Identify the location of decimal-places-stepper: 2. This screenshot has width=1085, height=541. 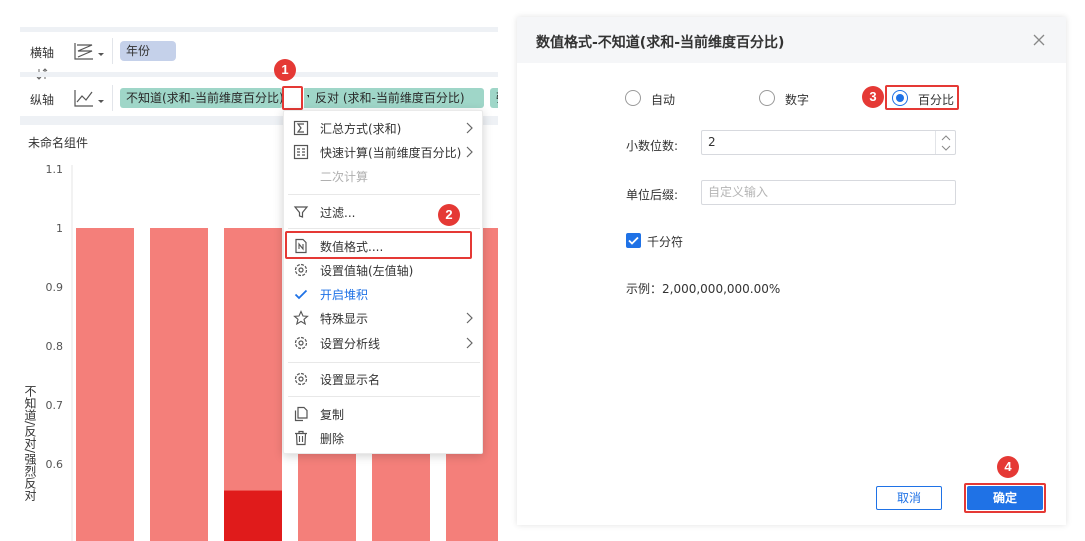
(828, 142).